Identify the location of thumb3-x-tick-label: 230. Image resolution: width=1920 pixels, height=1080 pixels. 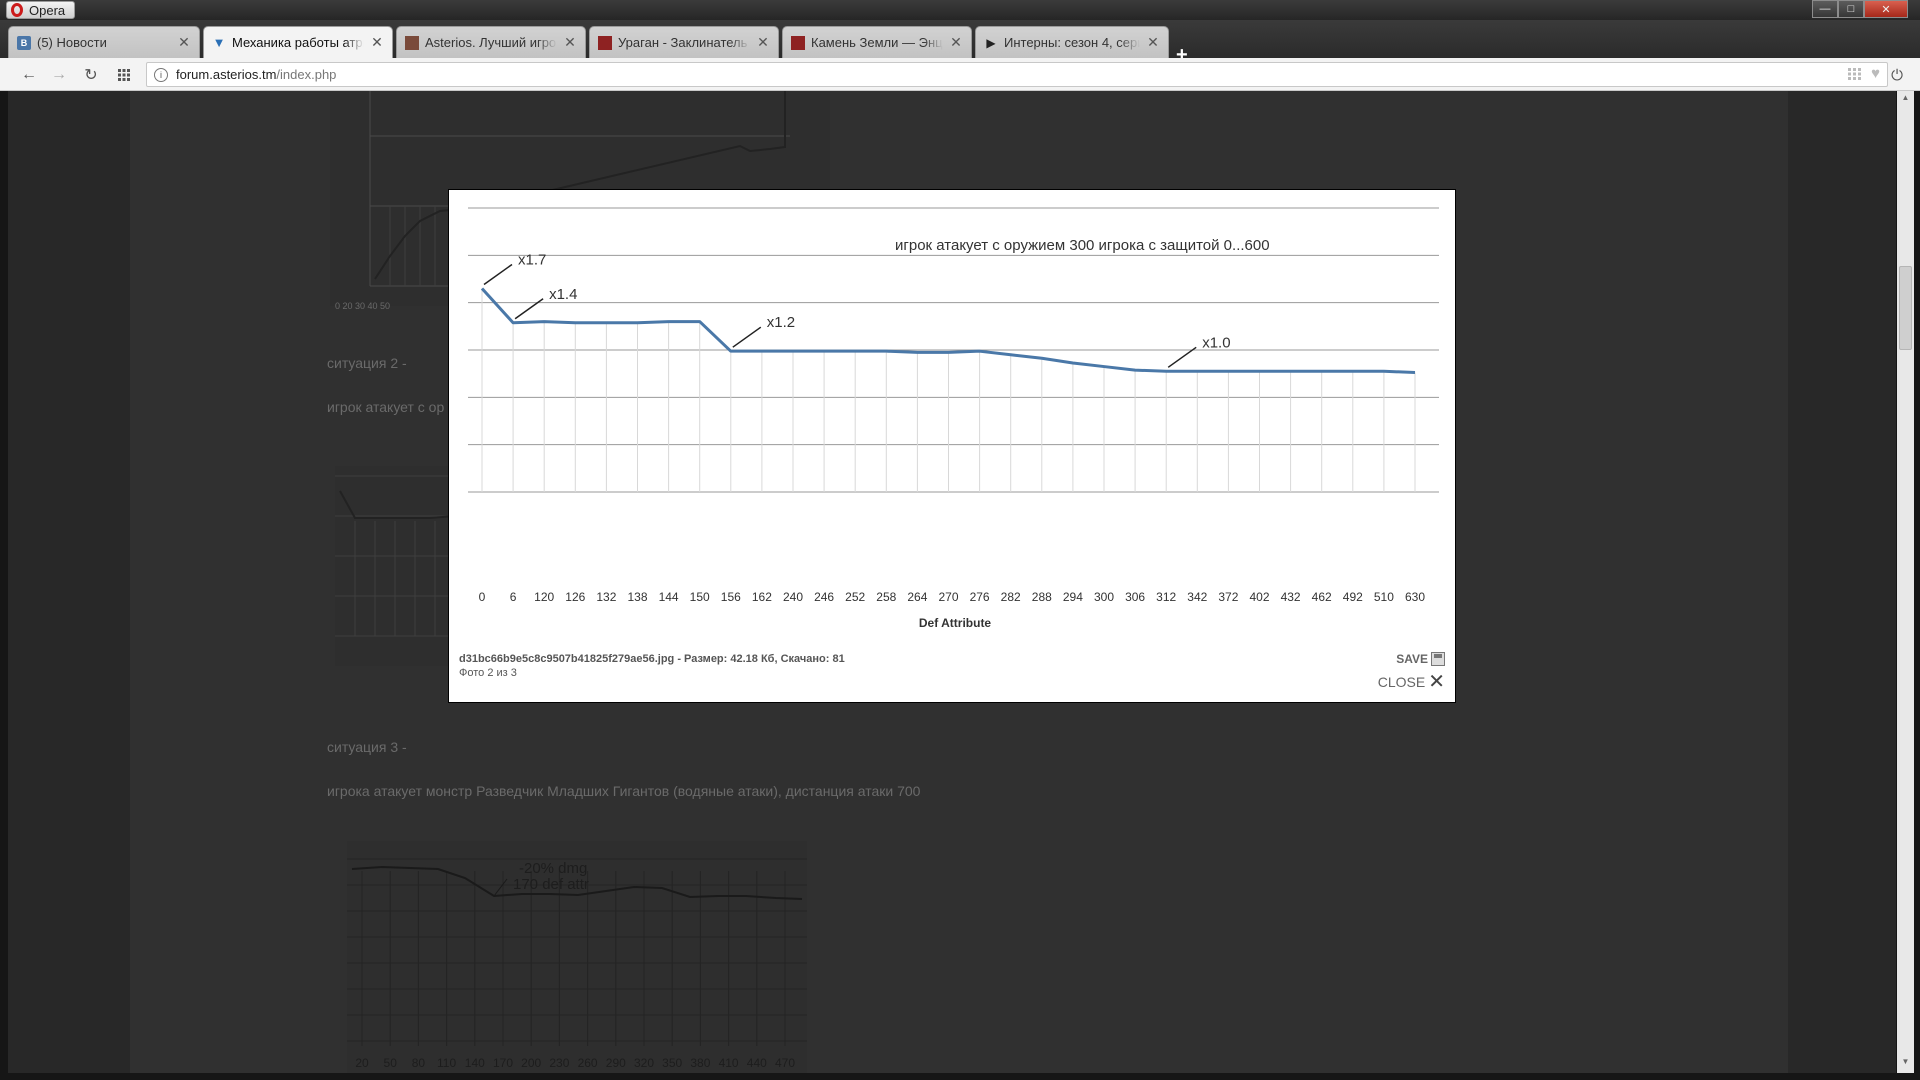
(559, 1063).